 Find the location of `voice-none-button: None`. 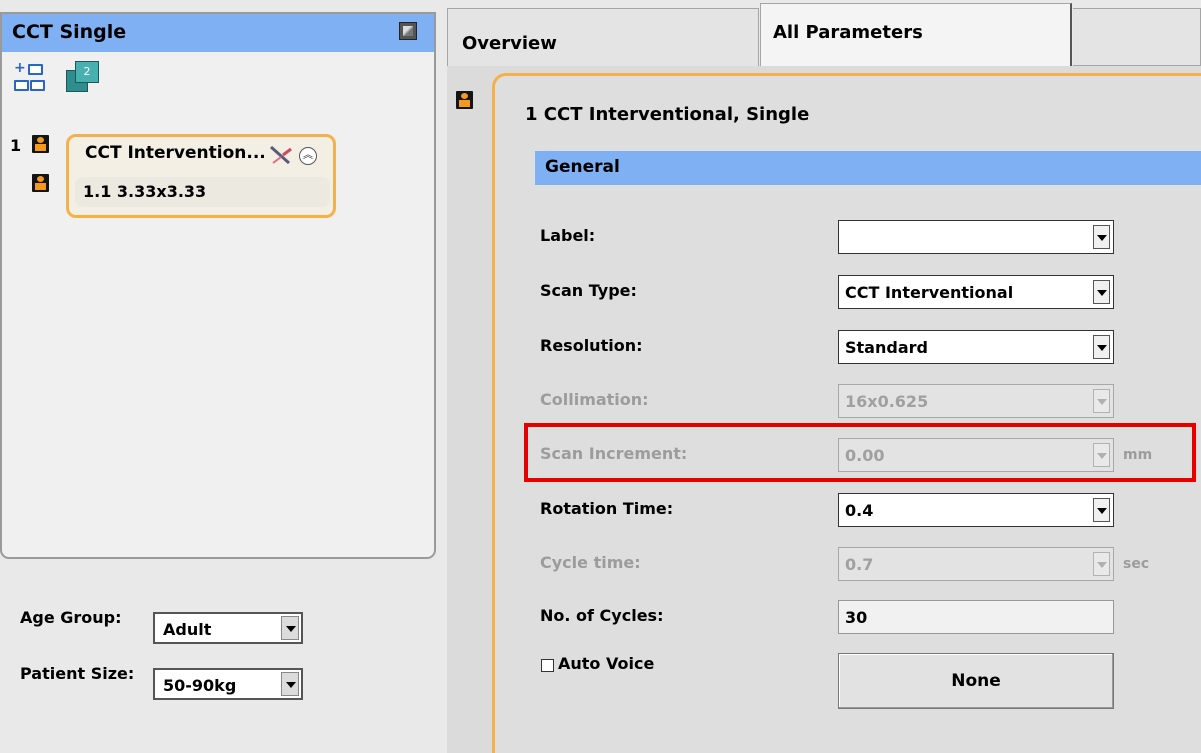

voice-none-button: None is located at coordinates (976, 681).